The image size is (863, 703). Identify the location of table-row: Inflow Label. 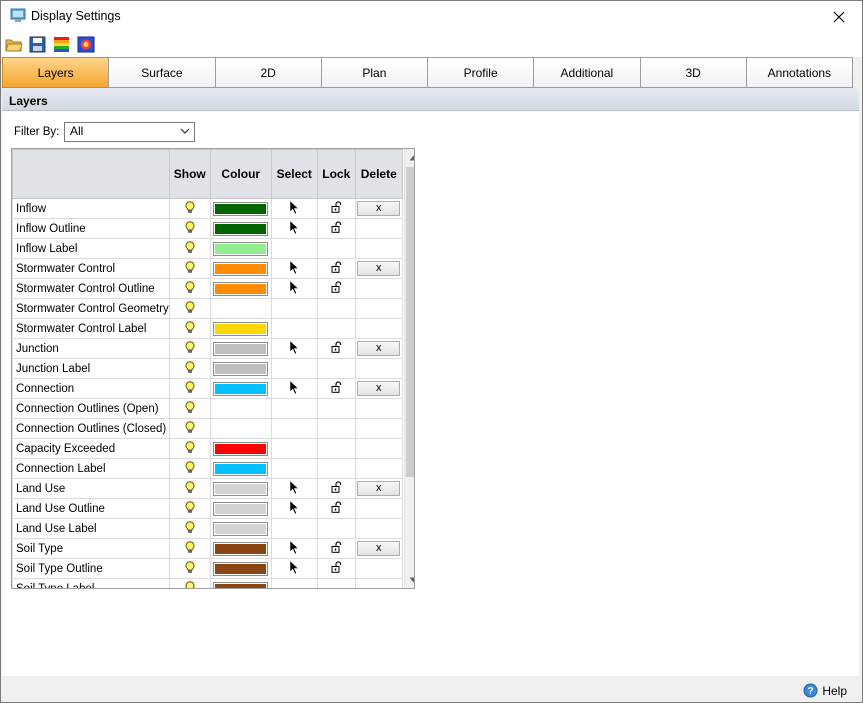
(207, 248).